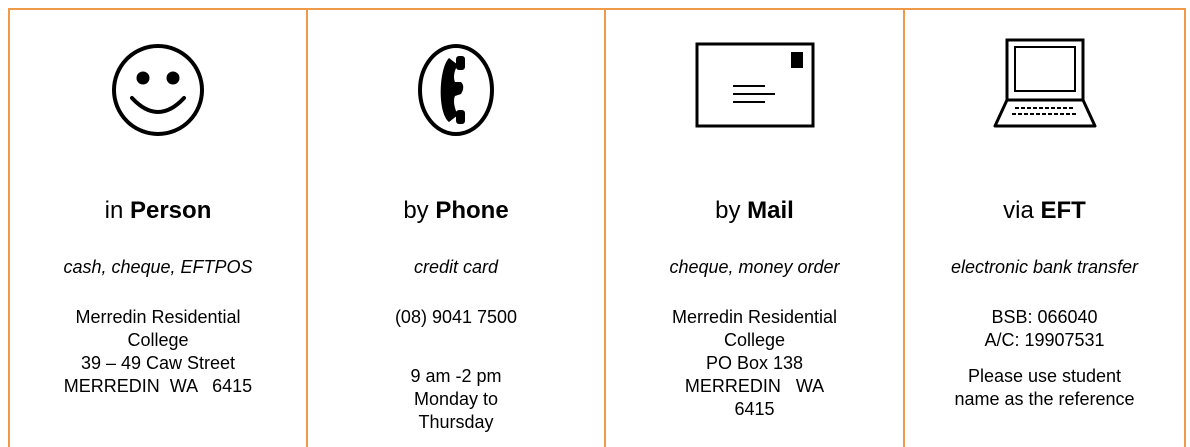  What do you see at coordinates (1044, 340) in the screenshot?
I see `account-number: A/C: 19907531` at bounding box center [1044, 340].